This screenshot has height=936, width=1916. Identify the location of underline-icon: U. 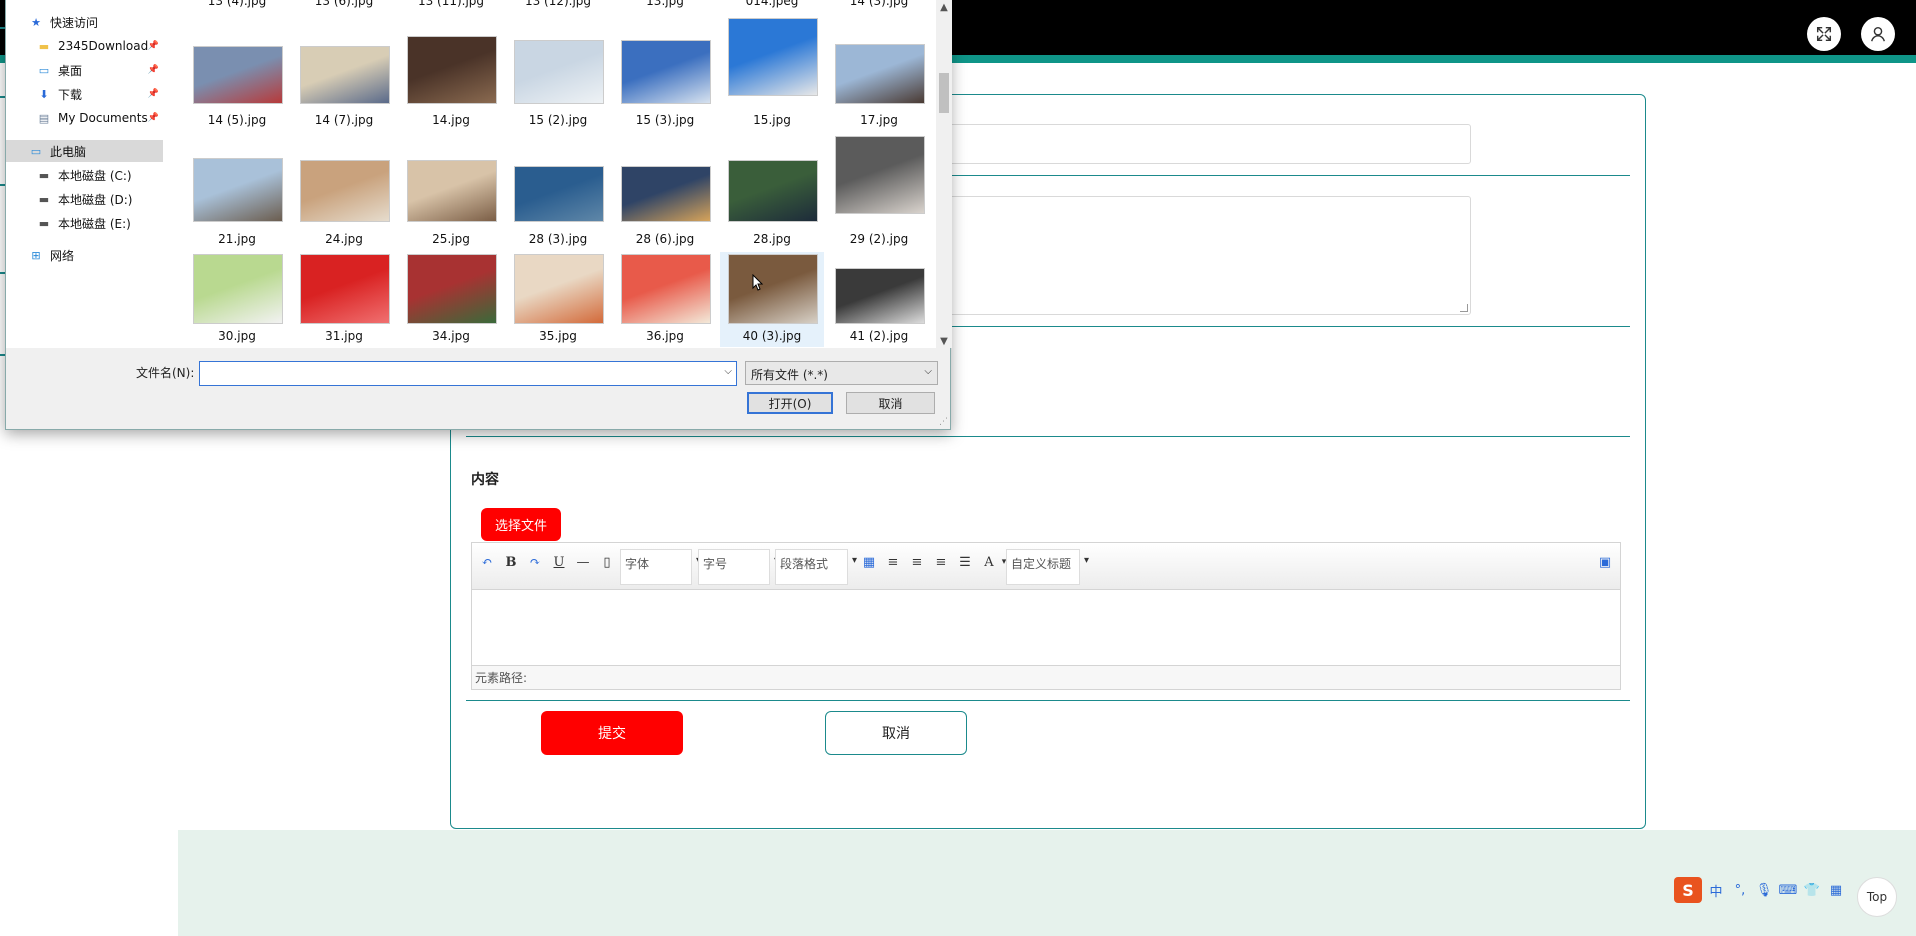
(559, 562).